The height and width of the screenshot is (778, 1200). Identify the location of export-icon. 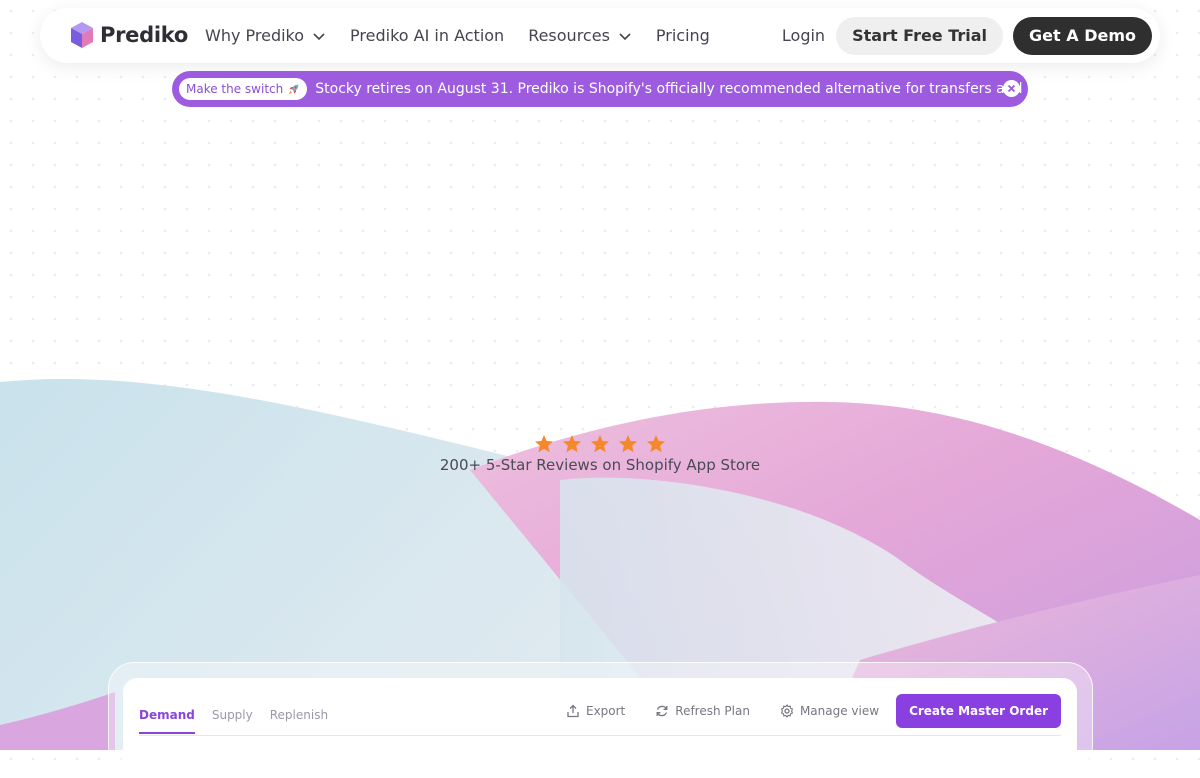
(573, 711).